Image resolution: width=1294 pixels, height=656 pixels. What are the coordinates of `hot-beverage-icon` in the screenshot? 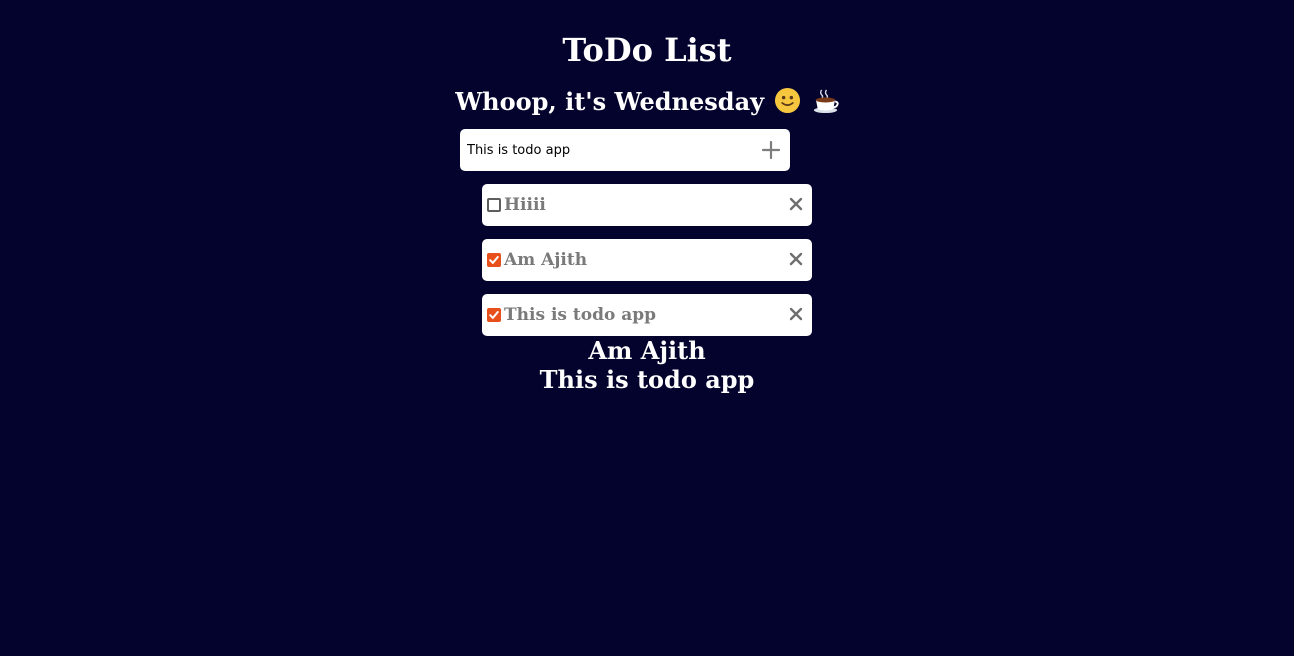 It's located at (826, 101).